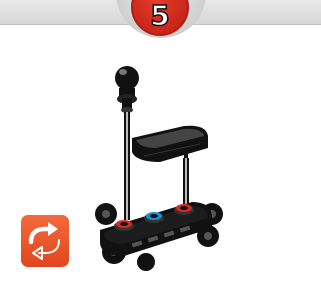 This screenshot has width=321, height=294. I want to click on rotate-view-icon, so click(44, 241).